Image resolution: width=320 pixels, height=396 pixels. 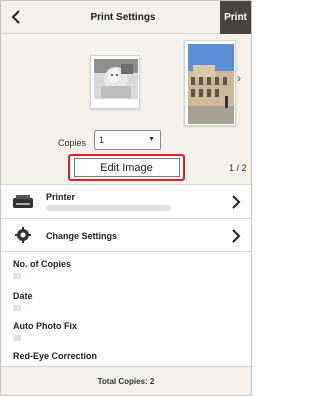 I want to click on building-photo-image, so click(x=211, y=84).